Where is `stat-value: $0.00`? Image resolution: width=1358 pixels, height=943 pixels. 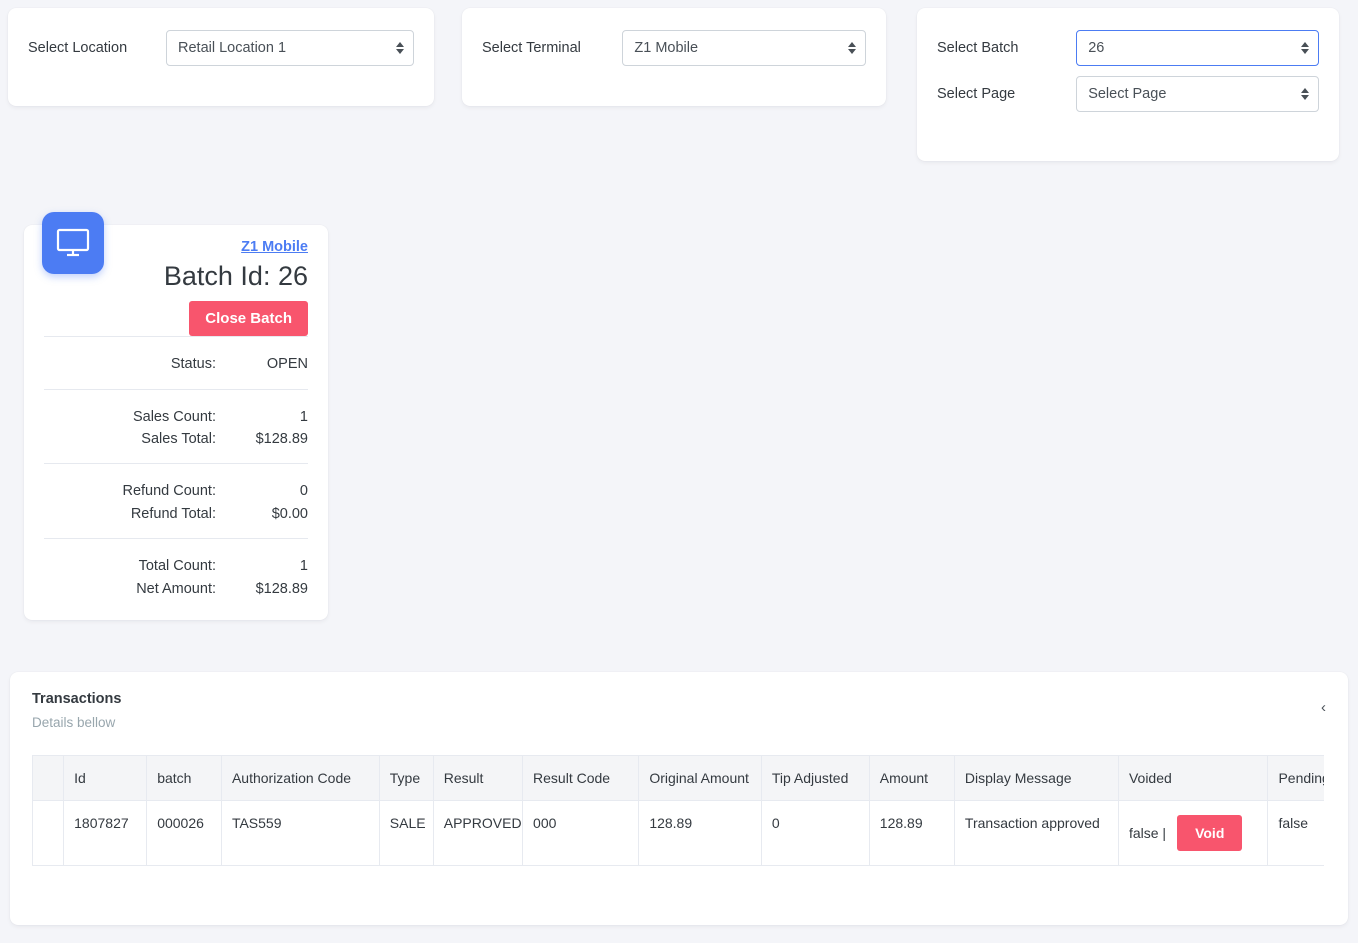 stat-value: $0.00 is located at coordinates (289, 513).